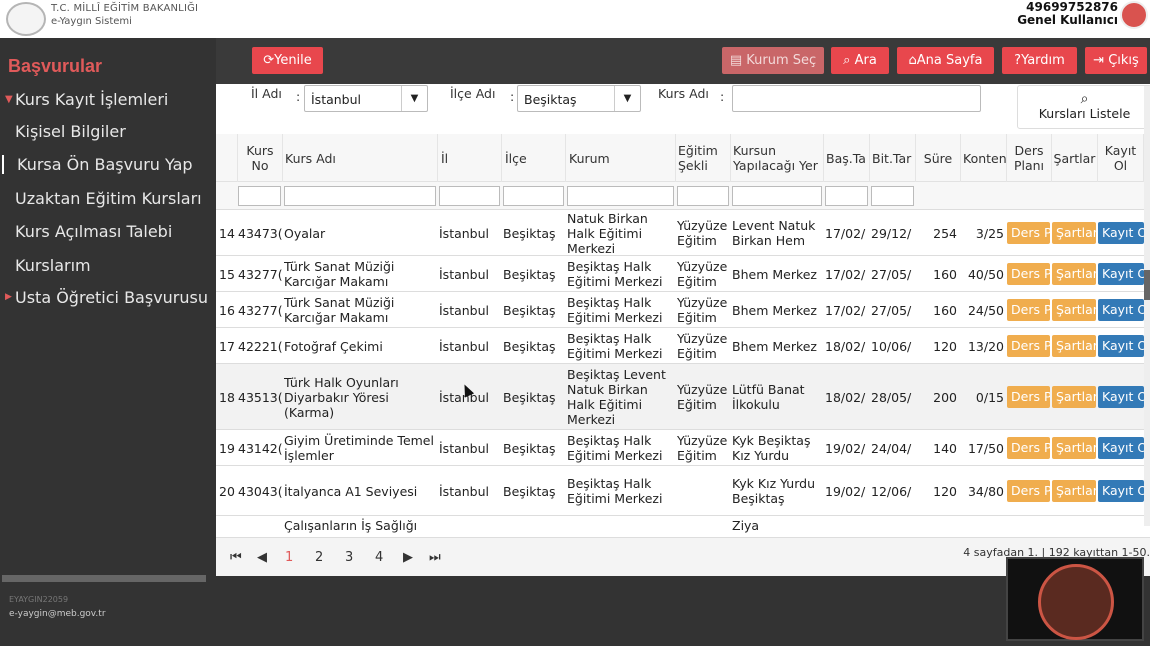 The width and height of the screenshot is (1150, 646). I want to click on page-scrollbar-thumb, so click(1147, 285).